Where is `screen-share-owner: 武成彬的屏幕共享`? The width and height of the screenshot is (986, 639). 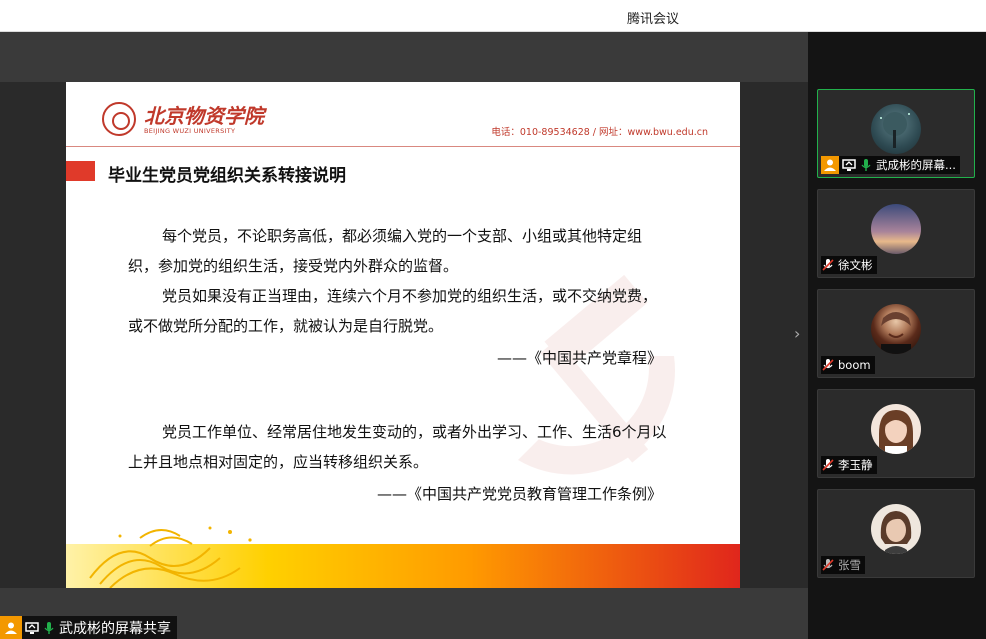
screen-share-owner: 武成彬的屏幕共享 is located at coordinates (115, 628).